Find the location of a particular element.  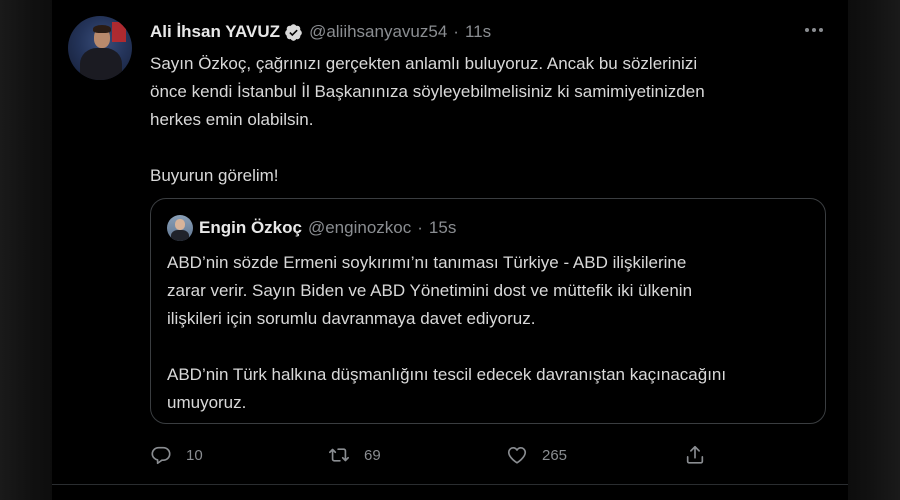

author-handle: @aliihsanyavuz54 is located at coordinates (378, 32).